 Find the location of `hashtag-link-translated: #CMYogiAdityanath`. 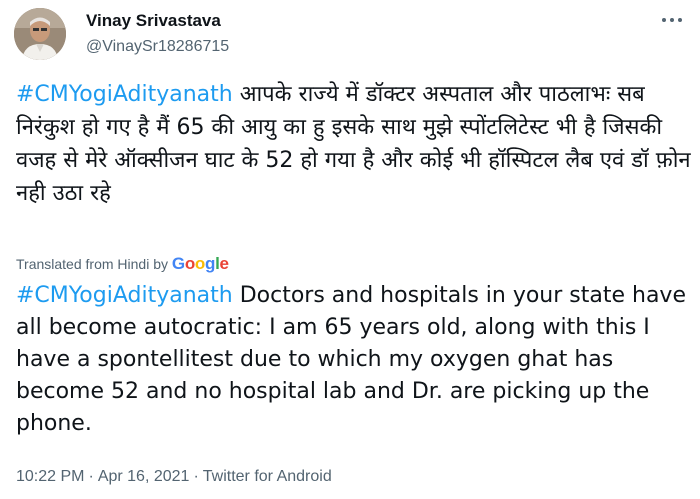

hashtag-link-translated: #CMYogiAdityanath is located at coordinates (124, 295).